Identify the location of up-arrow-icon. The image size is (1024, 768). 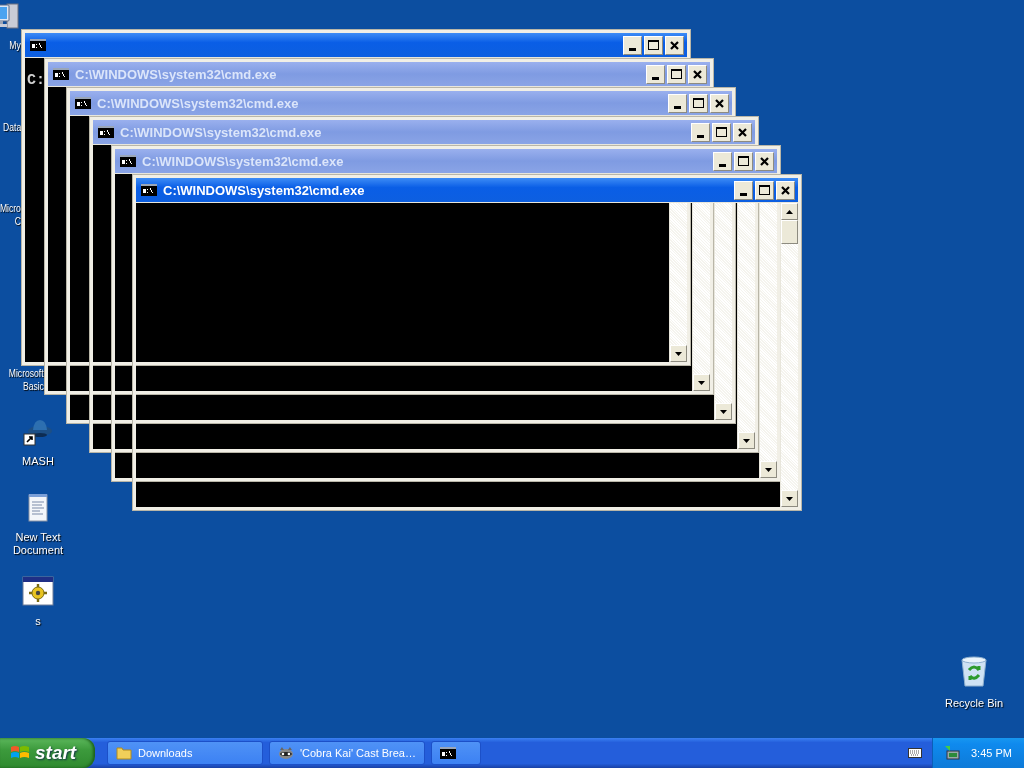
(789, 211).